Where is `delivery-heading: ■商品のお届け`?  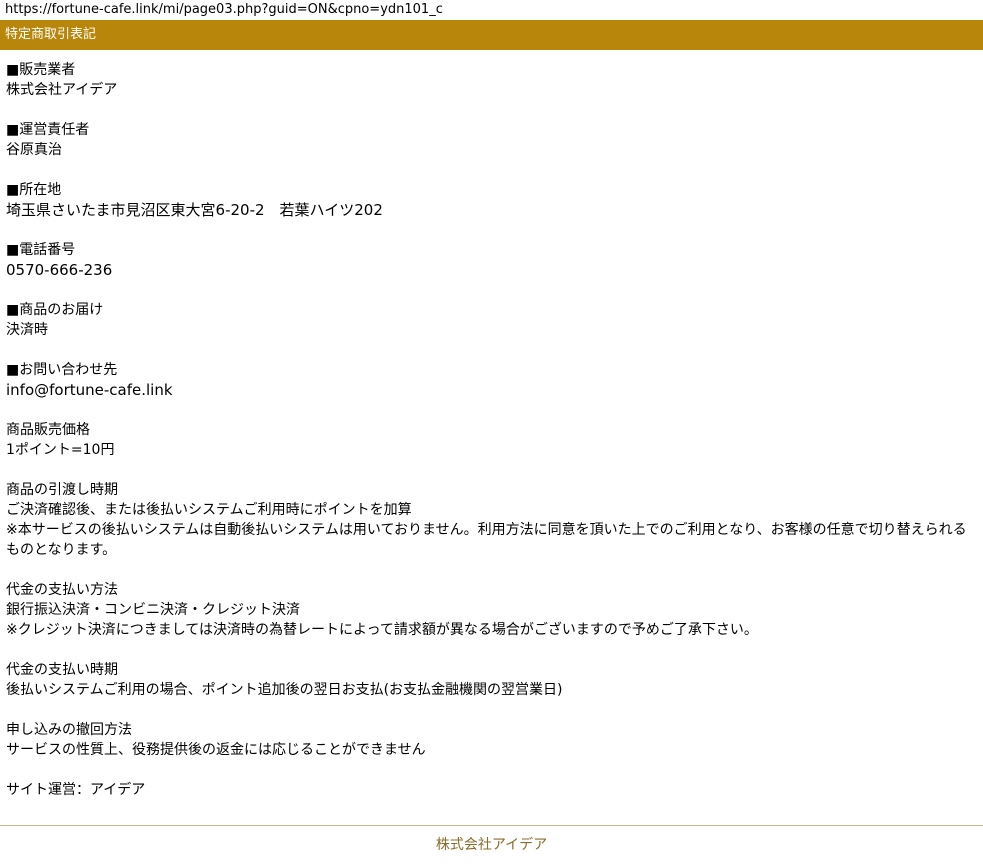
delivery-heading: ■商品のお届け is located at coordinates (55, 310).